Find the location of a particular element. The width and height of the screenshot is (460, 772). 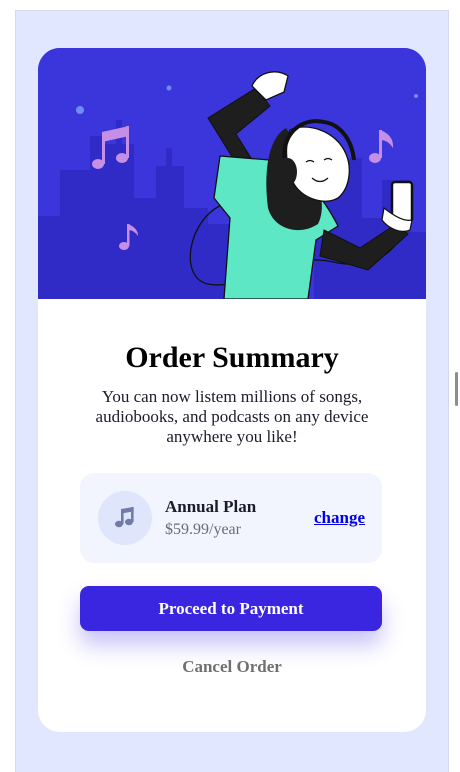

cancel-order-button: Cancel Order is located at coordinates (232, 667).